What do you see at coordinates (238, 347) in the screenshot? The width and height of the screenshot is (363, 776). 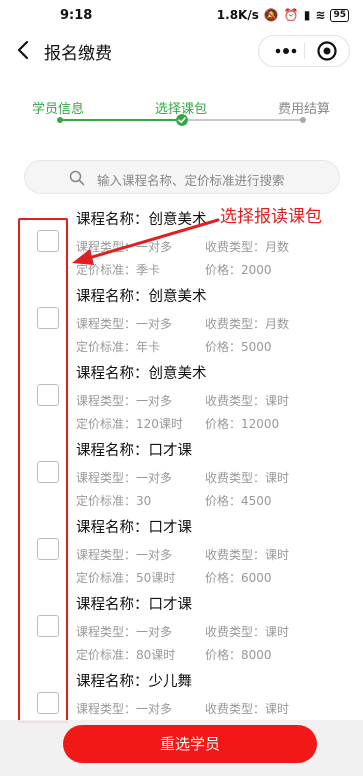 I see `price: 价格：5000` at bounding box center [238, 347].